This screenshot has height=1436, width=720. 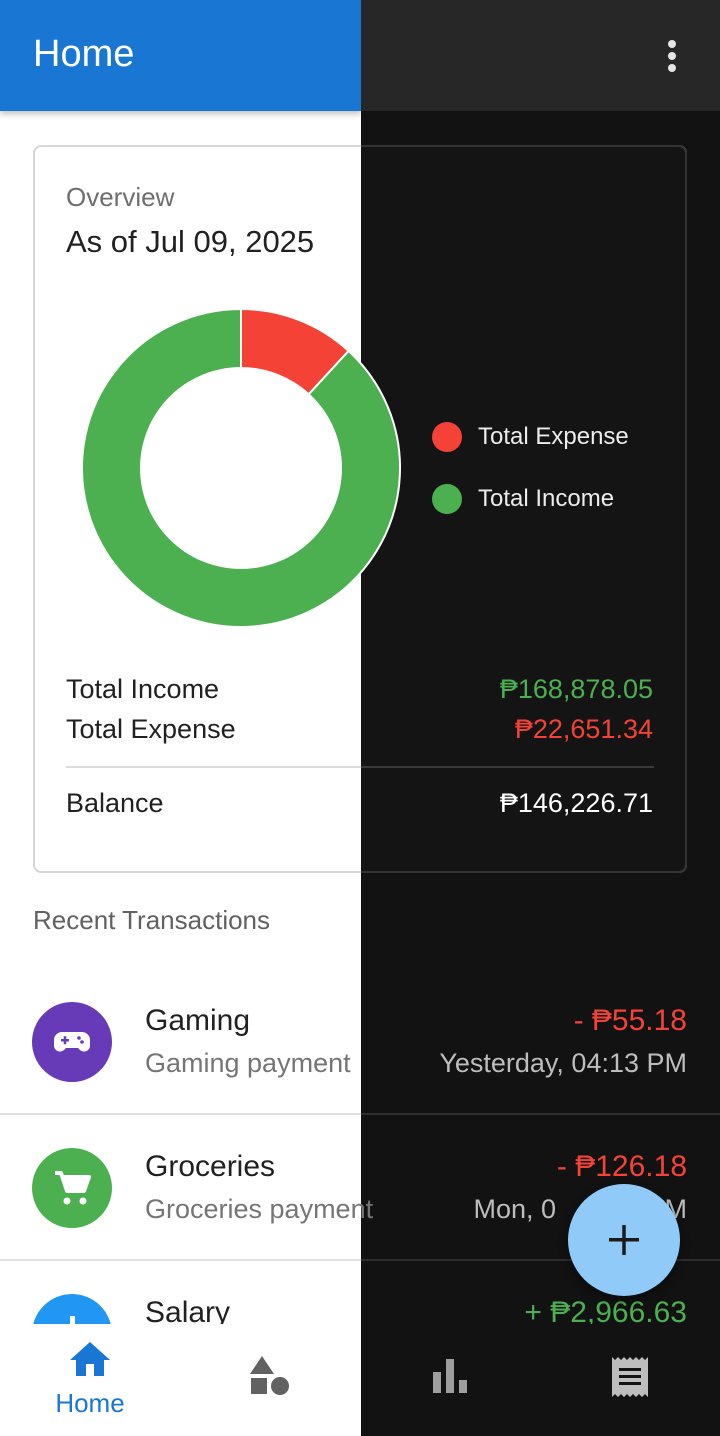 What do you see at coordinates (269, 1375) in the screenshot?
I see `categories-icon` at bounding box center [269, 1375].